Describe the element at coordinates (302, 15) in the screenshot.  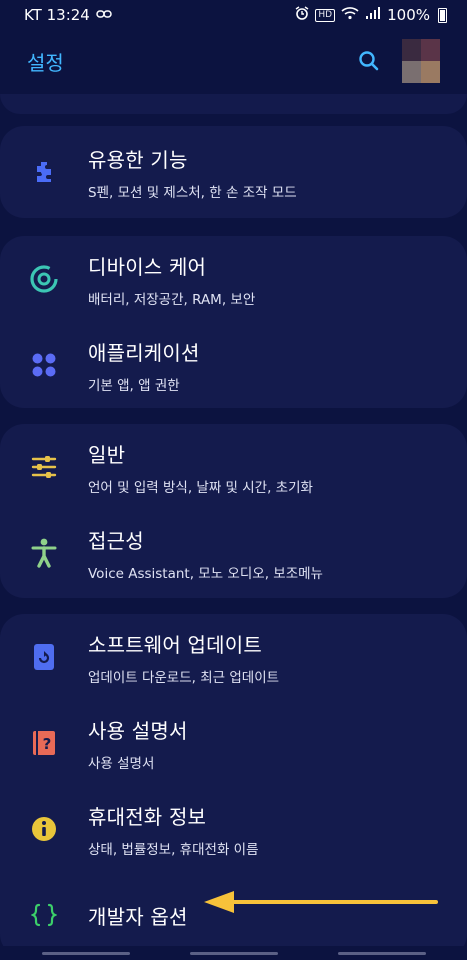
I see `alarm-icon` at that location.